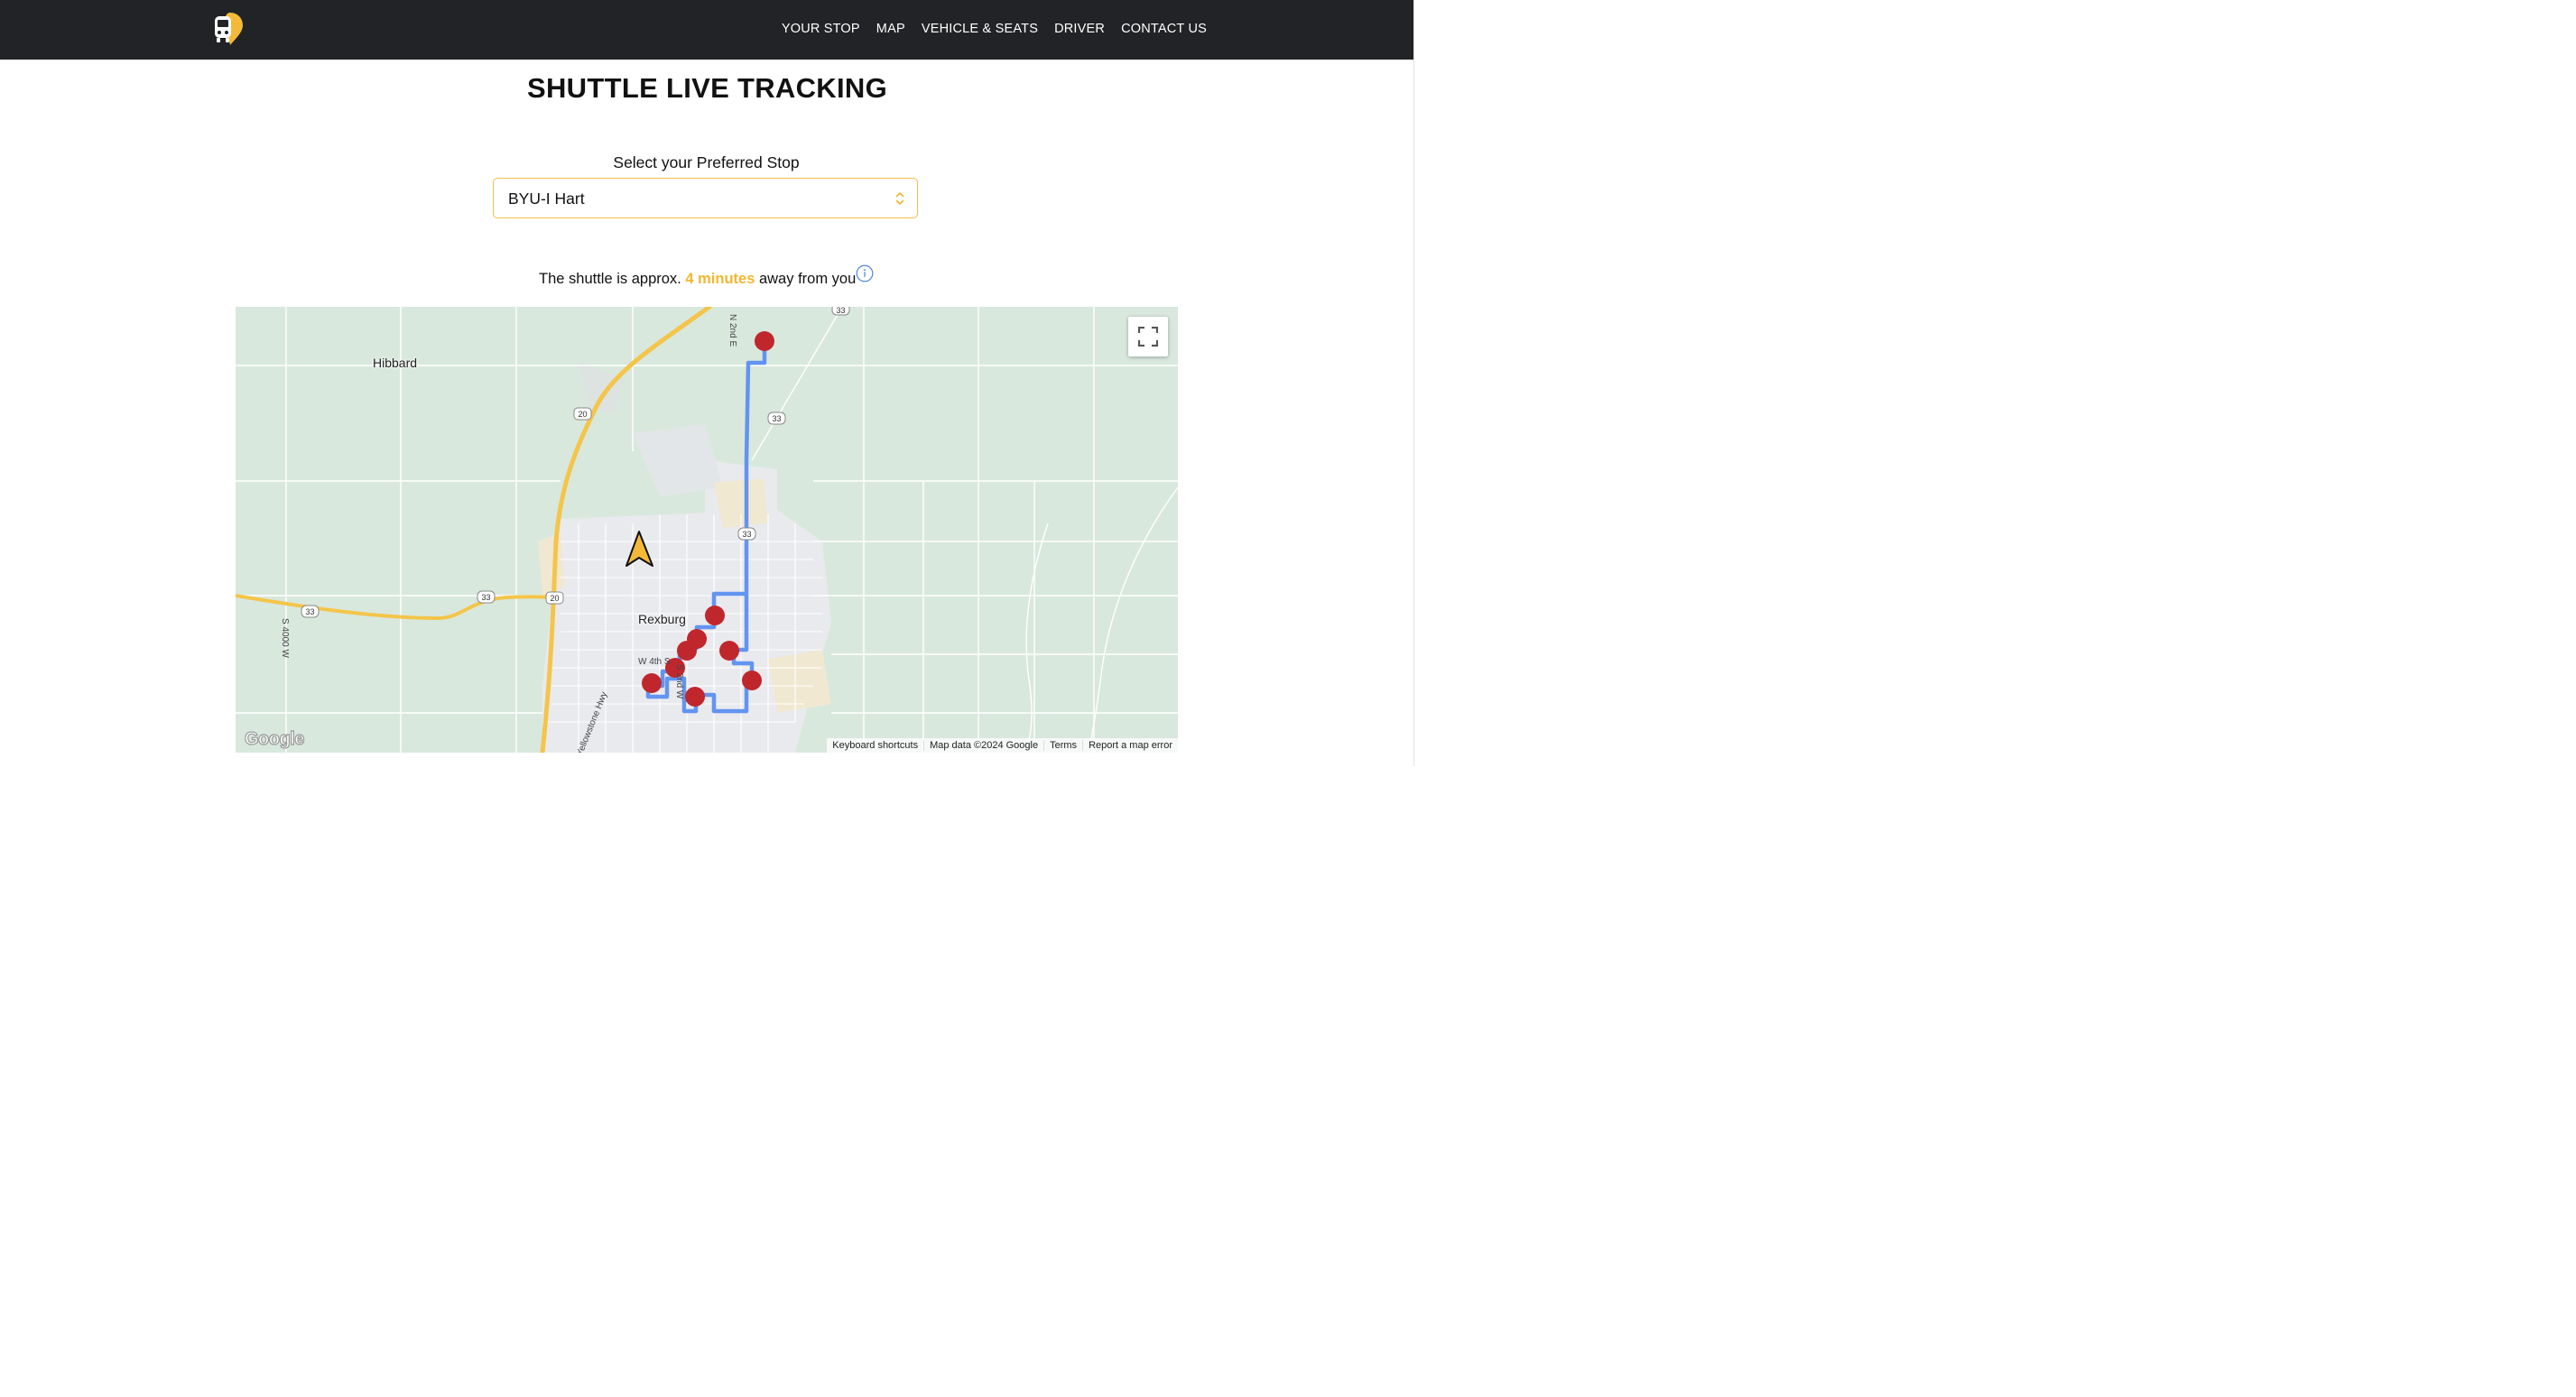 The height and width of the screenshot is (1397, 2576). What do you see at coordinates (1130, 745) in the screenshot?
I see `report-map-error-link: Report a map error` at bounding box center [1130, 745].